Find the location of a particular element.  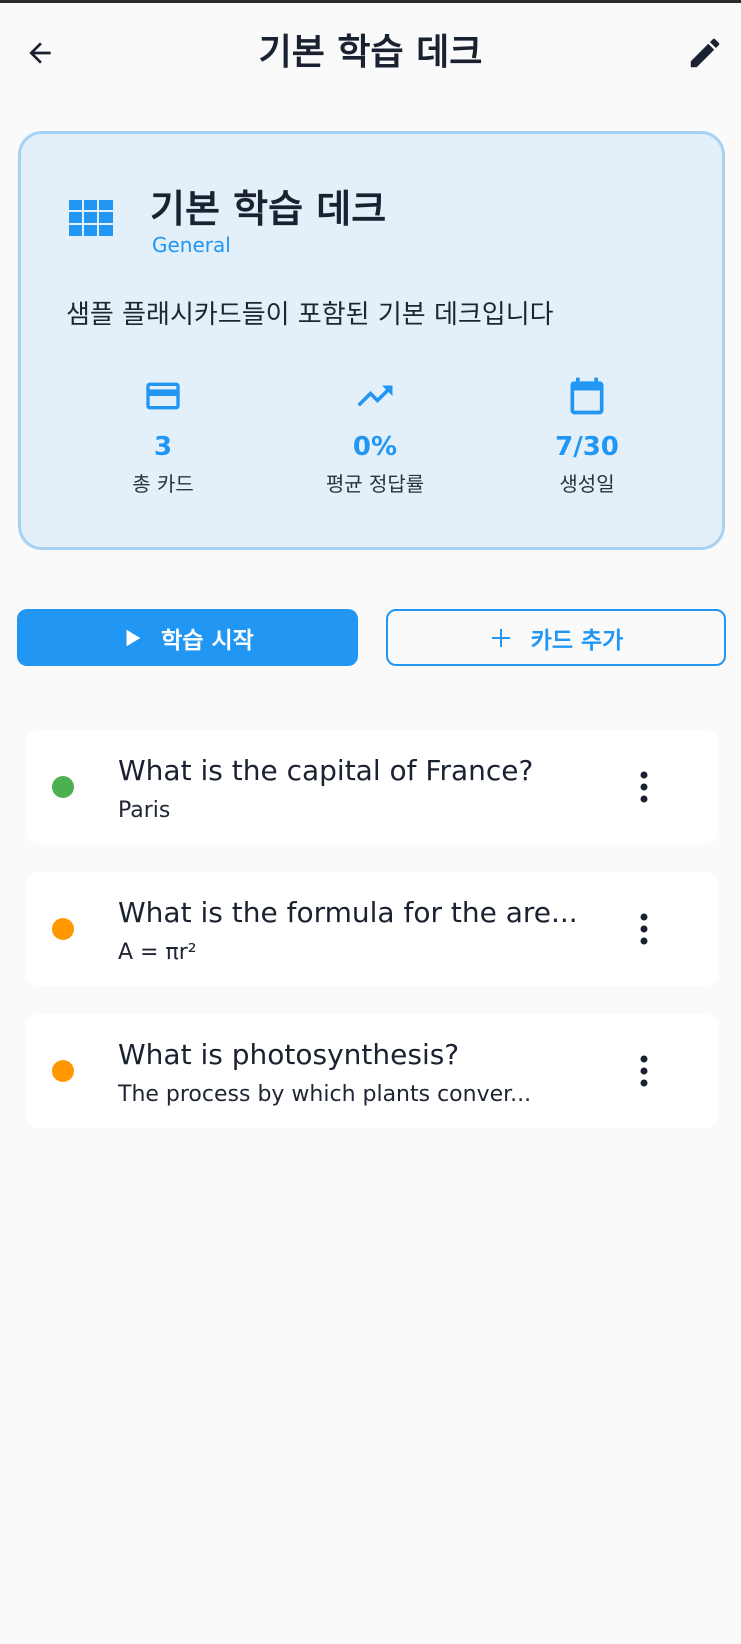

card-answer: A = πr² is located at coordinates (157, 952).